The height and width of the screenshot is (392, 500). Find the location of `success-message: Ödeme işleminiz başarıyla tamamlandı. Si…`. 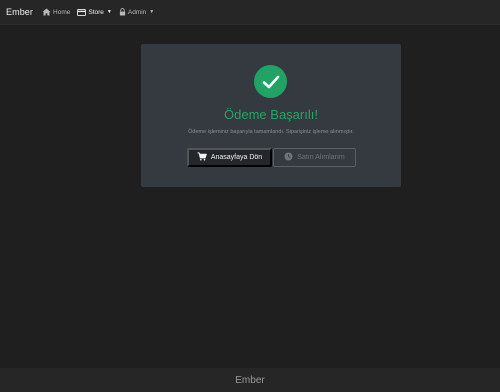

success-message: Ödeme işleminiz başarıyla tamamlandı. Si… is located at coordinates (271, 132).